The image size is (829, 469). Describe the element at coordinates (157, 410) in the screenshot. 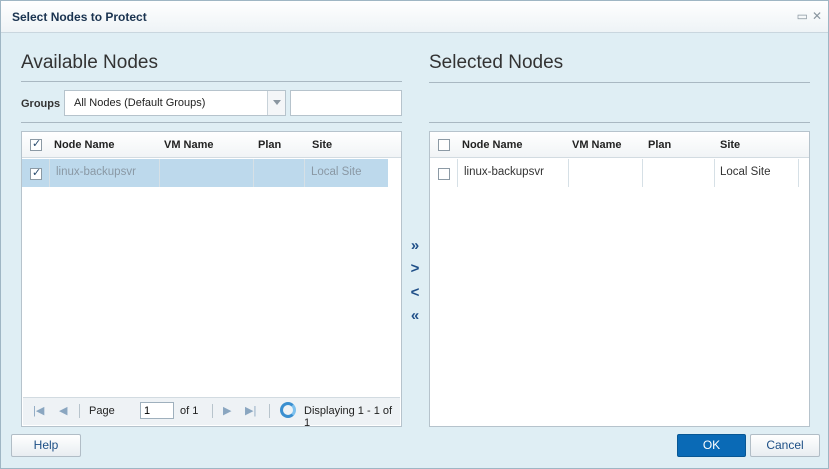

I see `page-number-input` at that location.